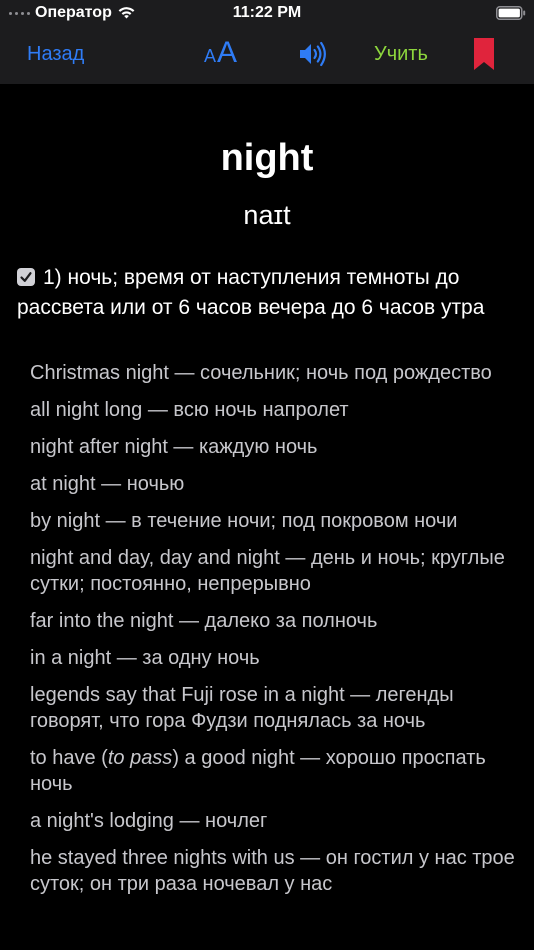 The image size is (534, 950). Describe the element at coordinates (313, 54) in the screenshot. I see `speaker-icon` at that location.